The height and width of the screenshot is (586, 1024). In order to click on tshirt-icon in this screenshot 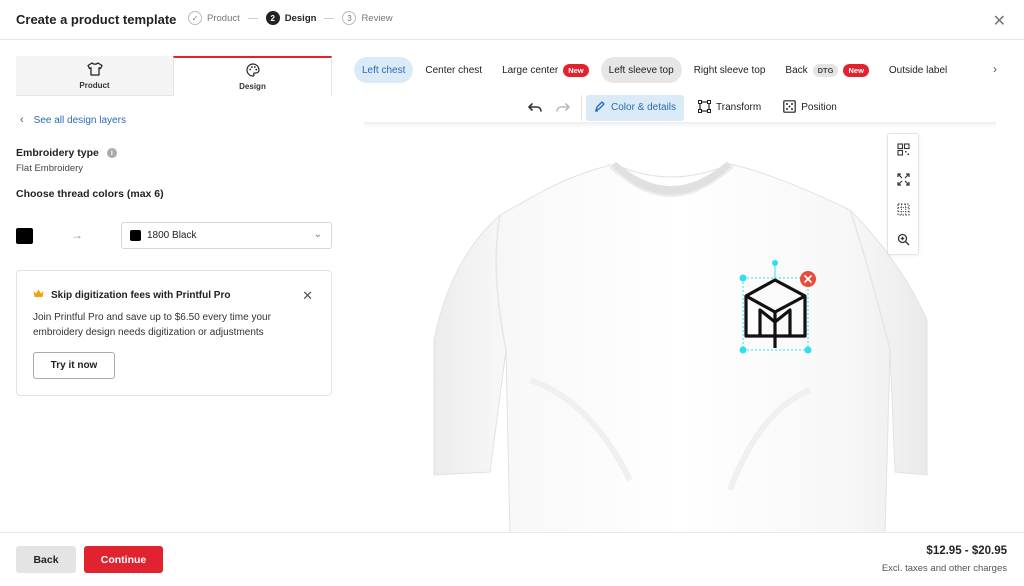, I will do `click(94, 70)`.